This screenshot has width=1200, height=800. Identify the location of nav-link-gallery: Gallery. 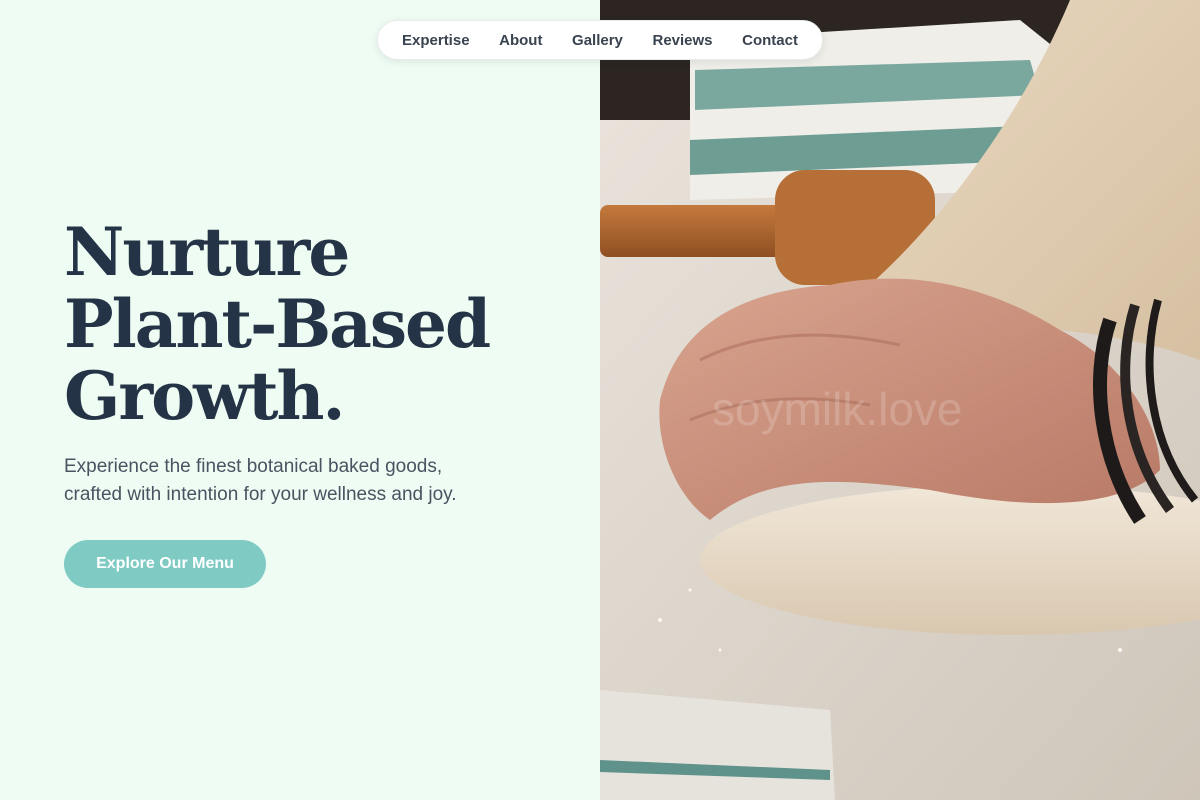
(597, 40).